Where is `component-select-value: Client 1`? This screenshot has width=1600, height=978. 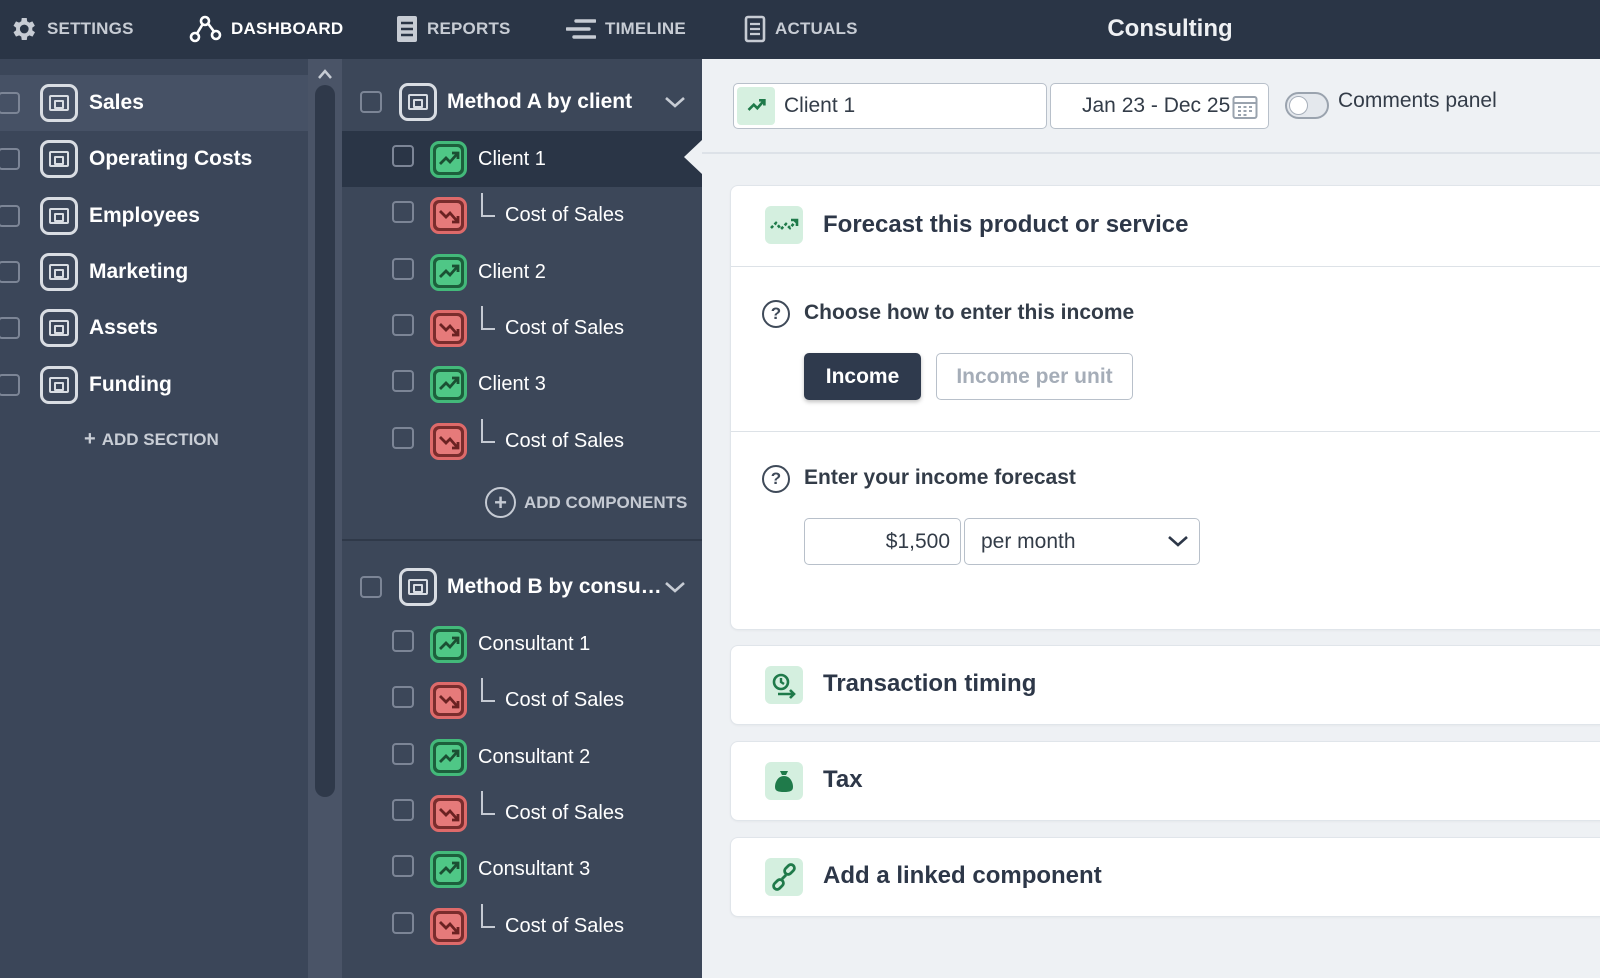
component-select-value: Client 1 is located at coordinates (820, 105).